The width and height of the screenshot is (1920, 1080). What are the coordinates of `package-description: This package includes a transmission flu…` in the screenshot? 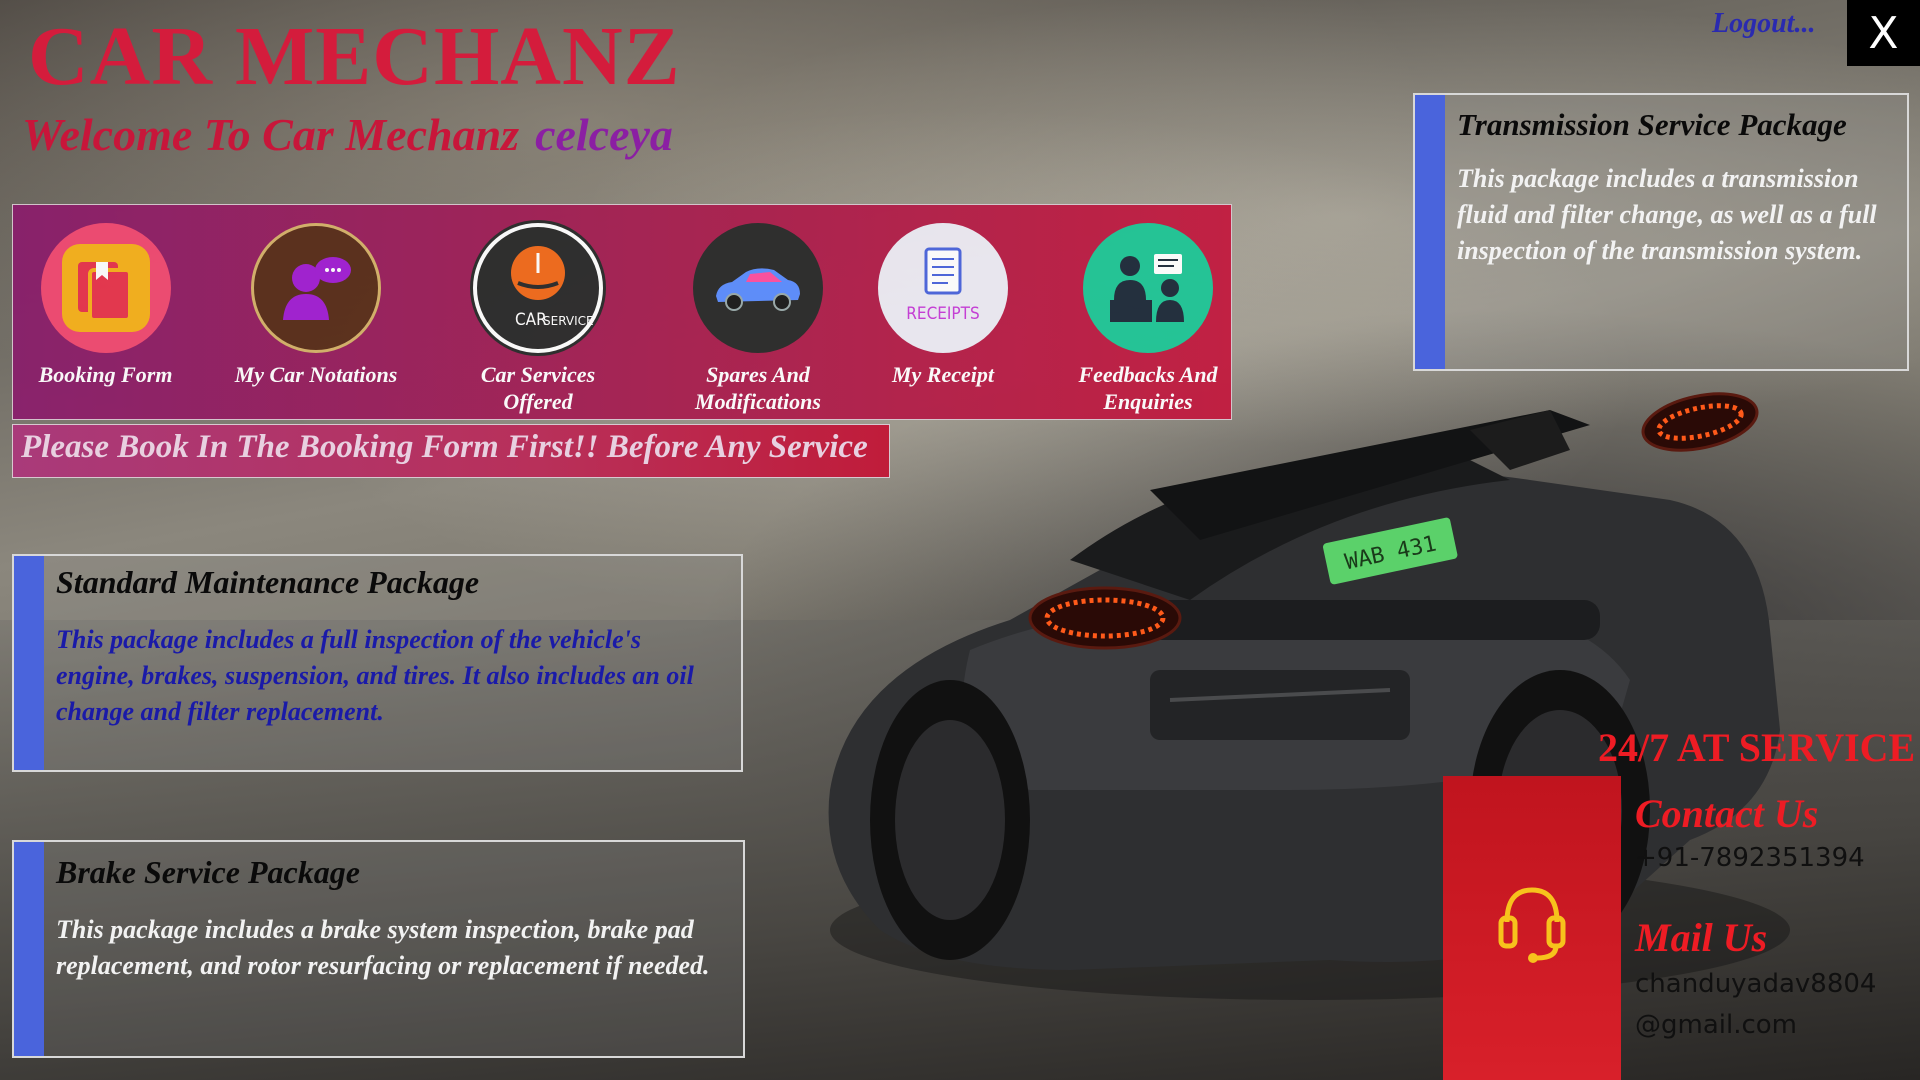 It's located at (1667, 214).